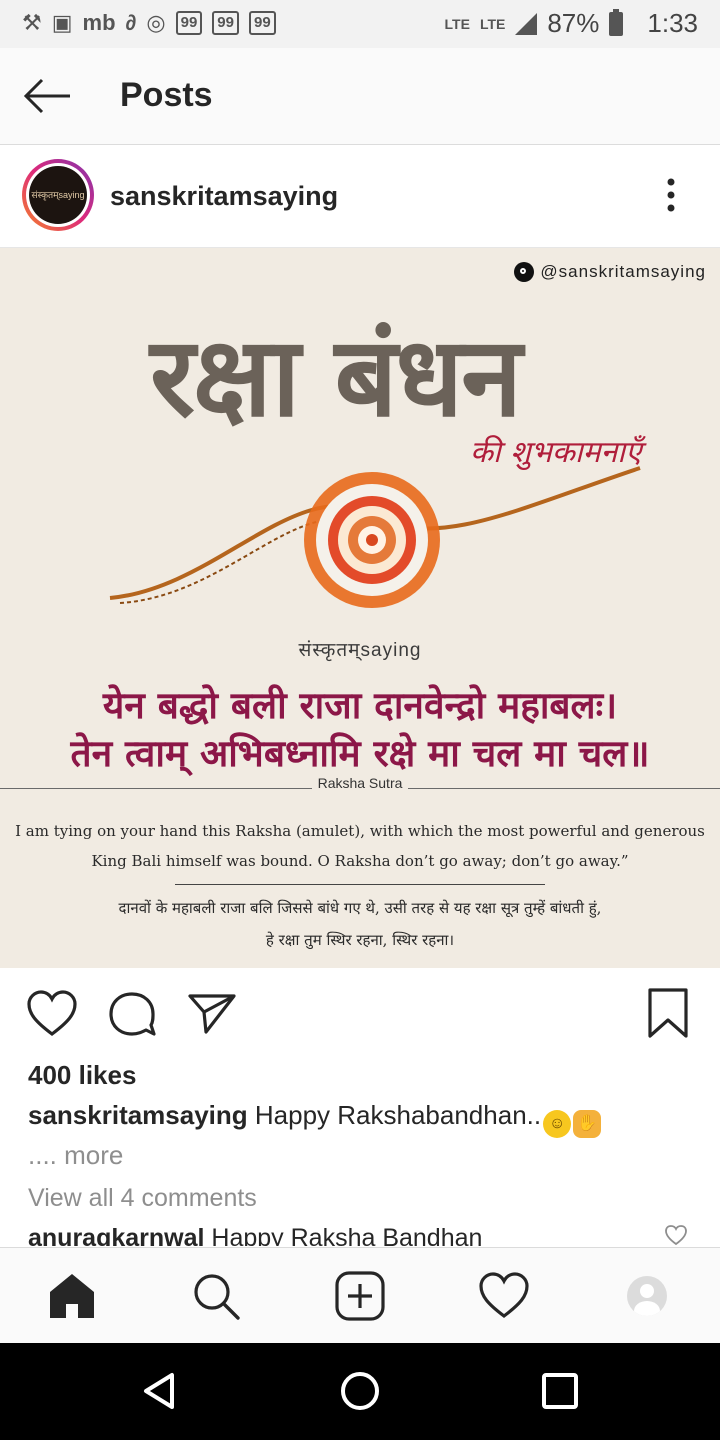 The width and height of the screenshot is (720, 1440). What do you see at coordinates (224, 196) in the screenshot?
I see `post-username: sanskritamsaying` at bounding box center [224, 196].